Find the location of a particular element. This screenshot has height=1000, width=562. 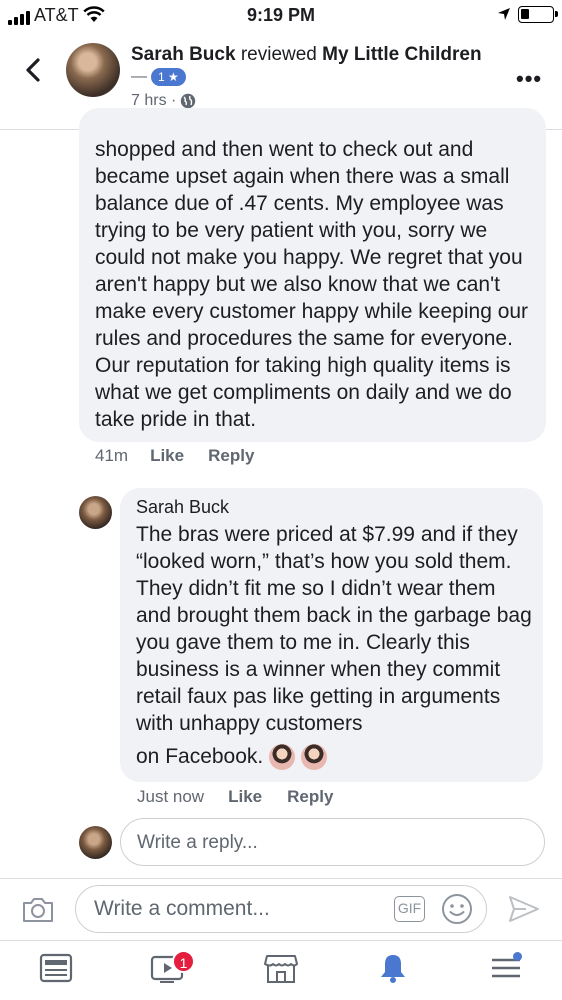

reply-last-line: on Facebook. is located at coordinates (232, 757).